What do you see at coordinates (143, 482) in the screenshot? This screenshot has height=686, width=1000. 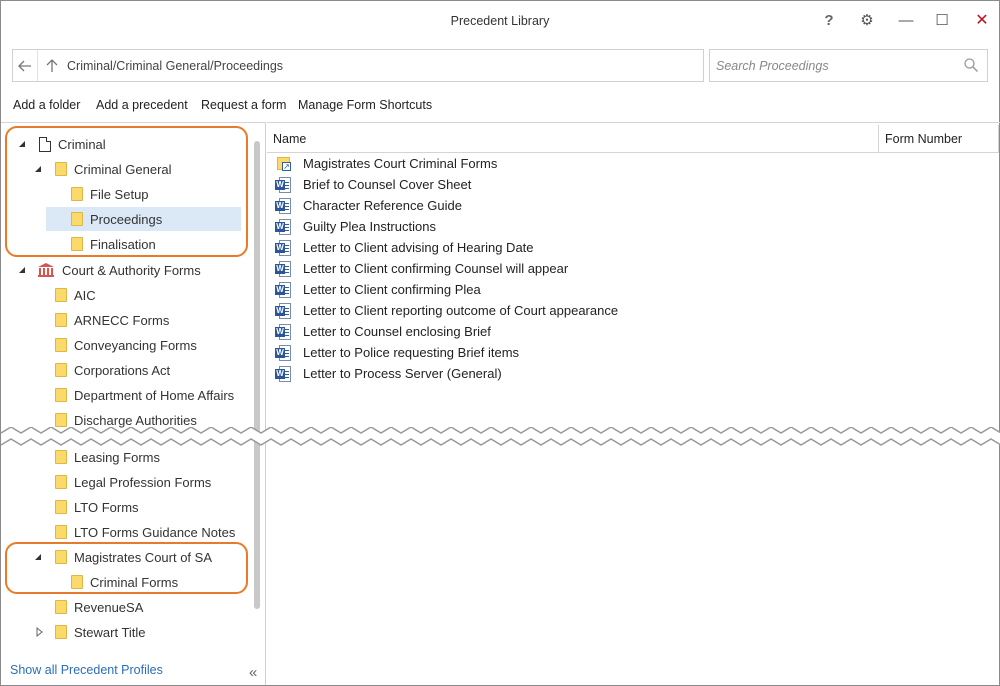 I see `tree-item-label: Legal Profession Forms` at bounding box center [143, 482].